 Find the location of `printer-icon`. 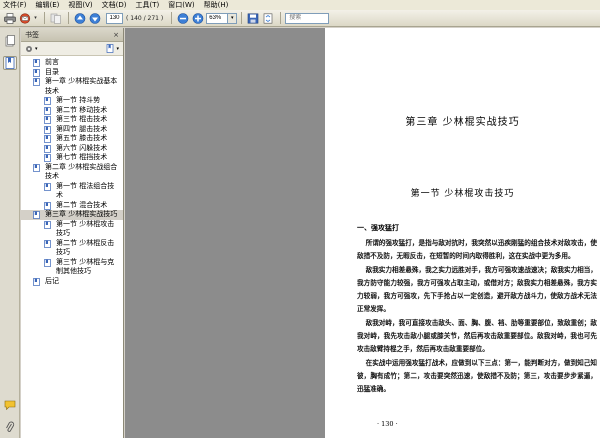

printer-icon is located at coordinates (9, 18).